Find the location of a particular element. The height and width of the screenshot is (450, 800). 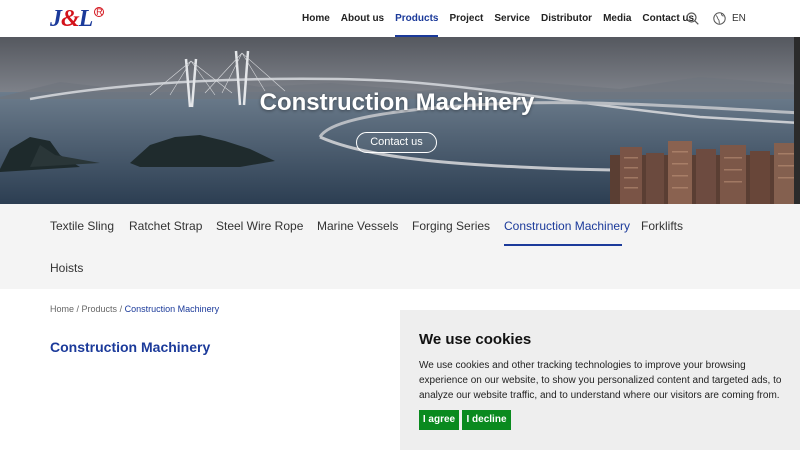

breadcrumb: Home / Products / Construction Machinery is located at coordinates (134, 309).